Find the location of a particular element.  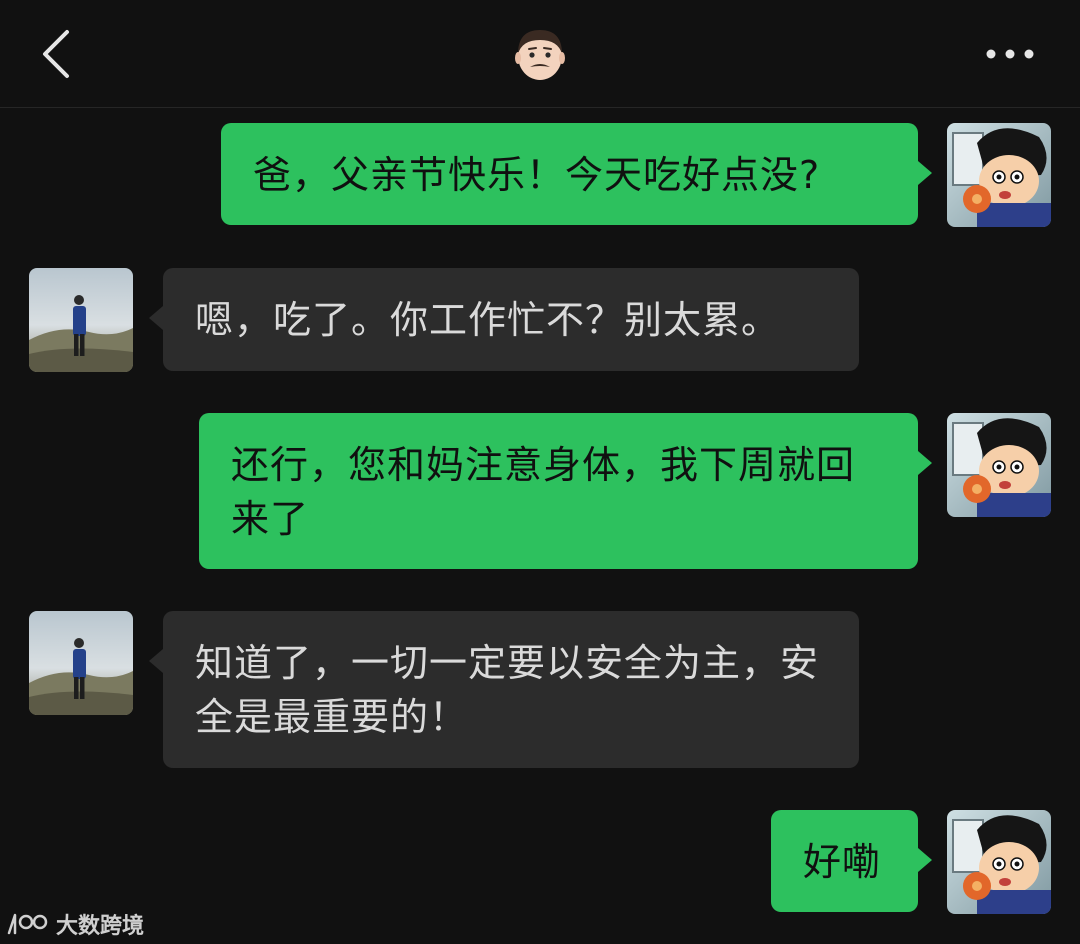

message-text: 好嘞 is located at coordinates (842, 862).